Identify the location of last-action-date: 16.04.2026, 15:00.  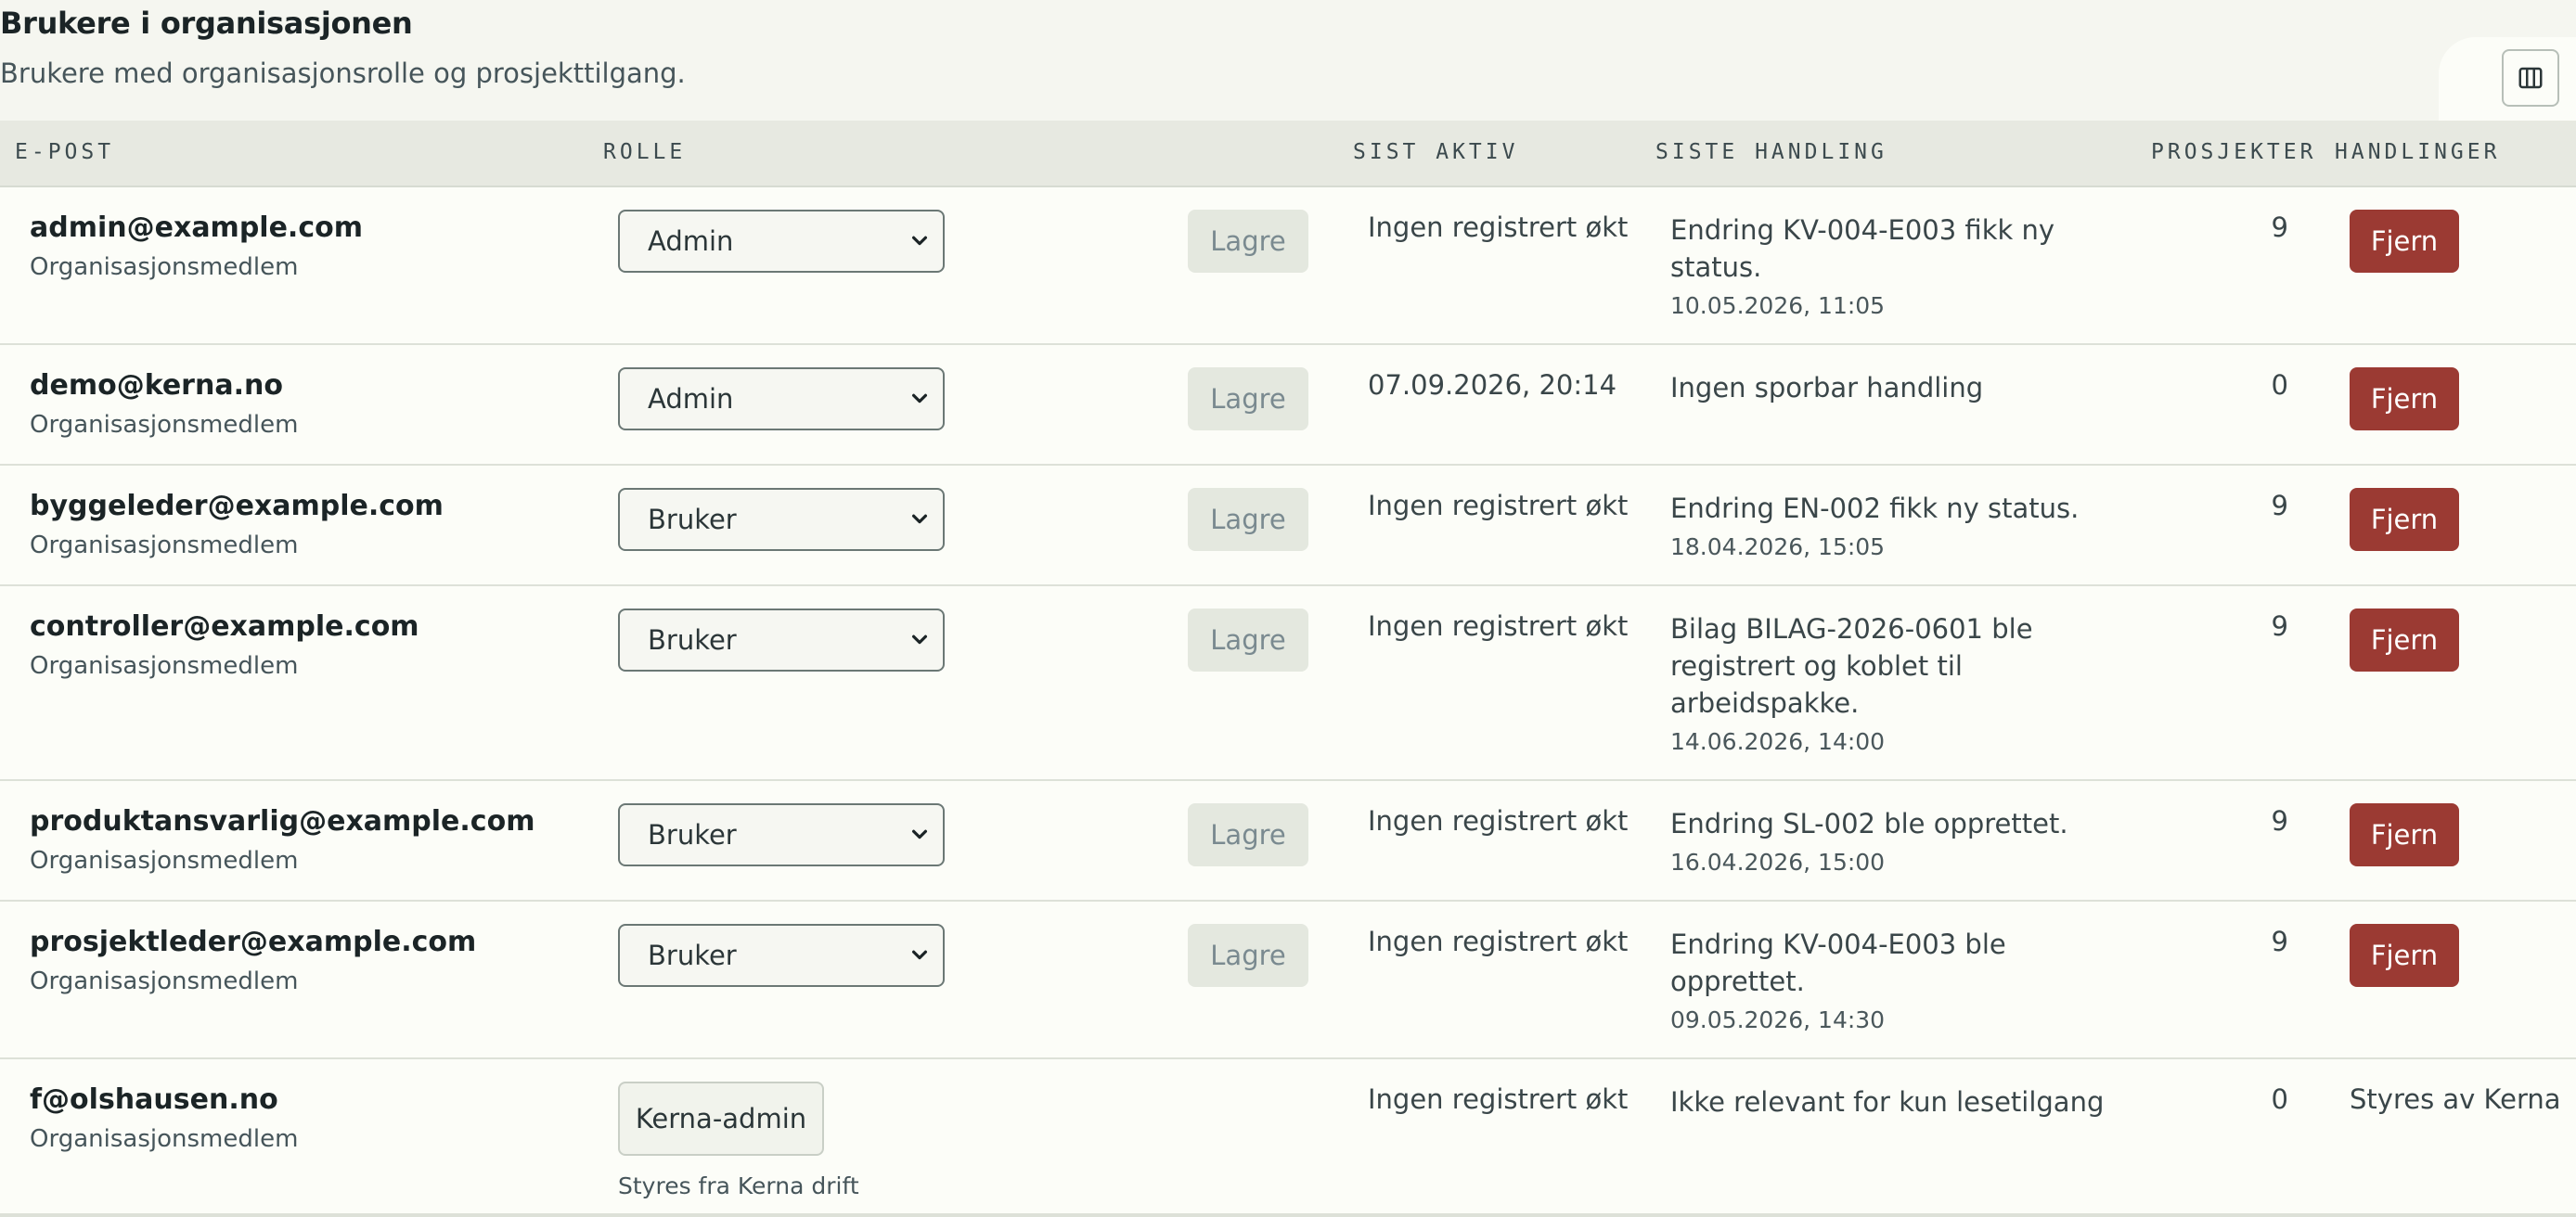
(1778, 862).